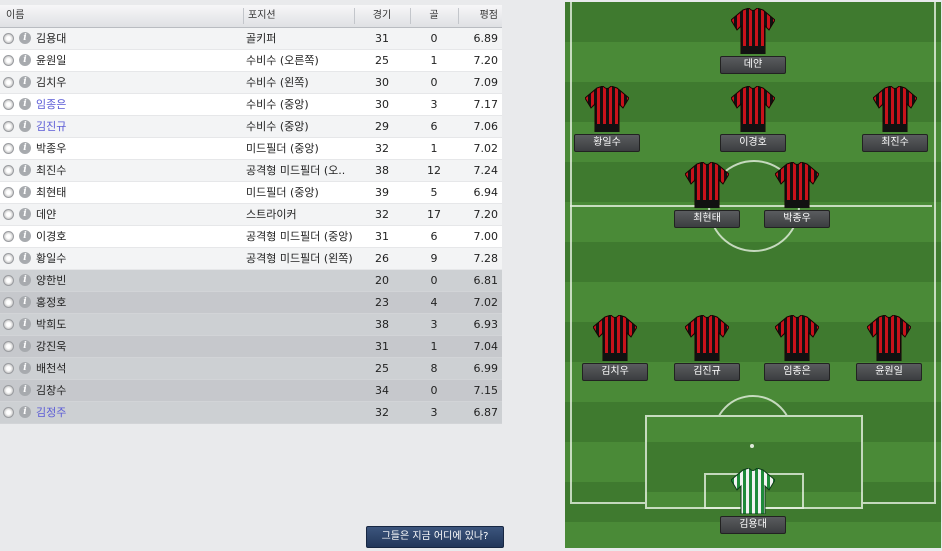 This screenshot has height=551, width=942. Describe the element at coordinates (136, 104) in the screenshot. I see `player-name: 임종은` at that location.